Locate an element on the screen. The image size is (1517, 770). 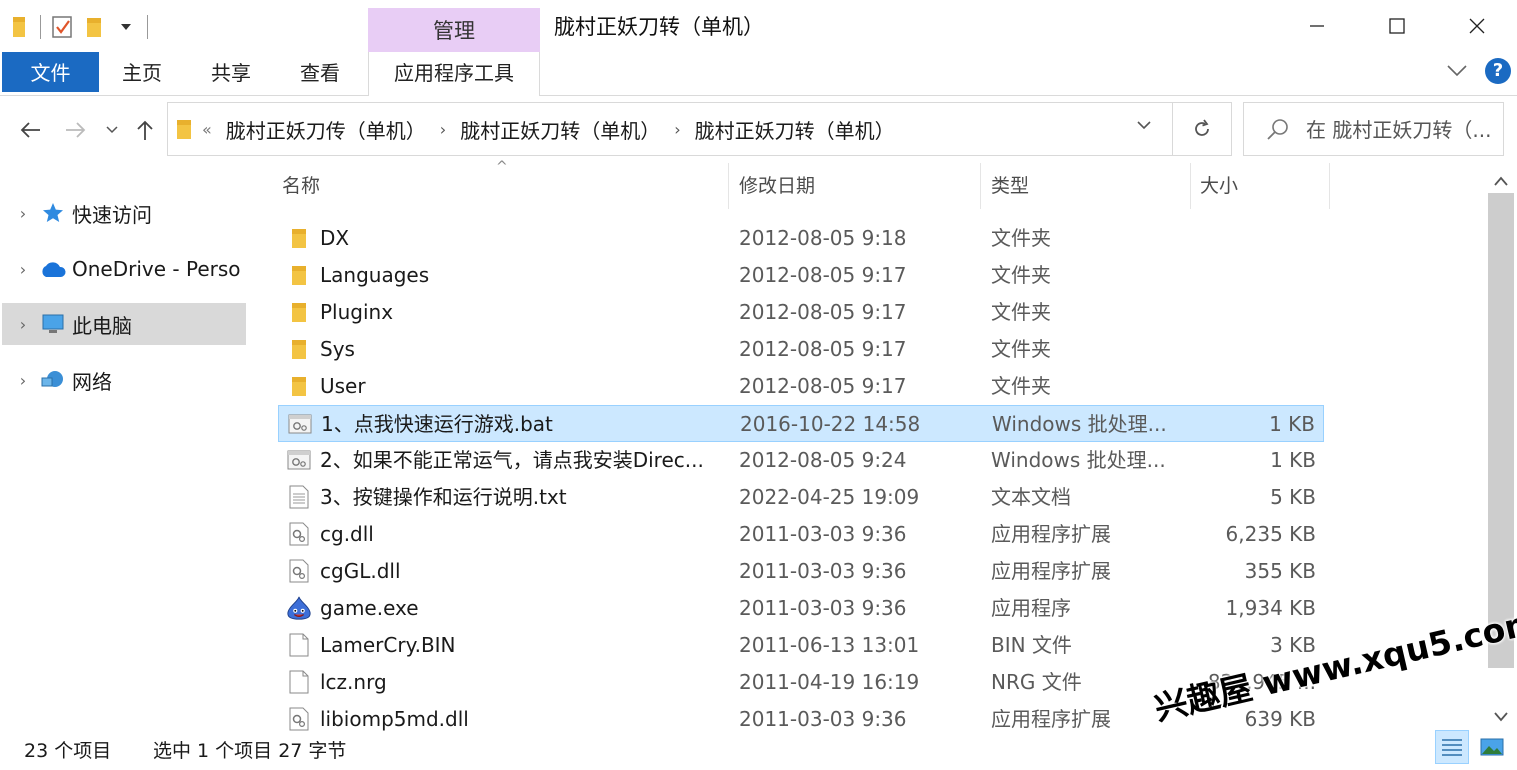
file-row: Languages 2012-08-05 9:17 文件夹 is located at coordinates (801, 275).